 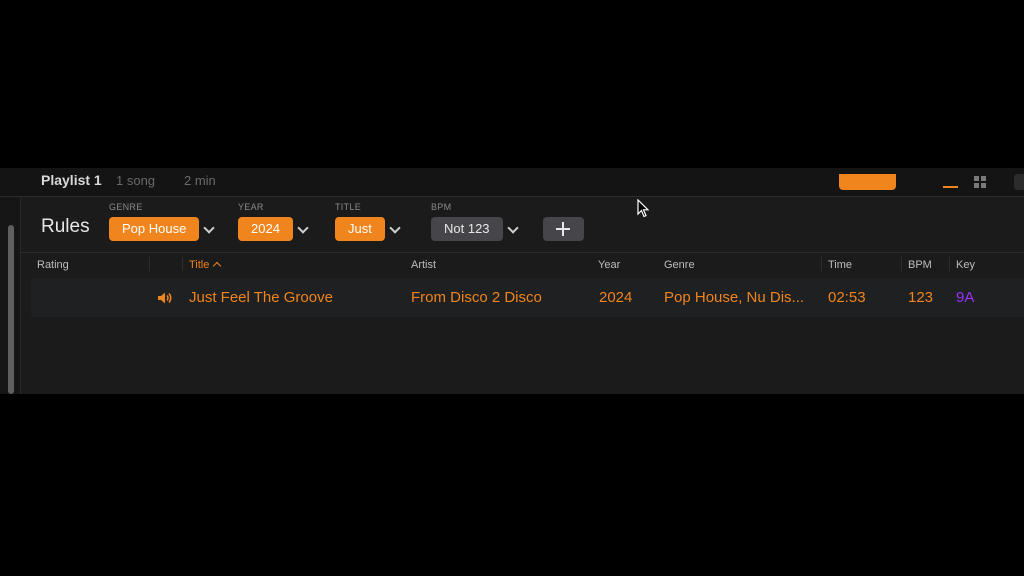 I want to click on sort-ascending-icon, so click(x=217, y=265).